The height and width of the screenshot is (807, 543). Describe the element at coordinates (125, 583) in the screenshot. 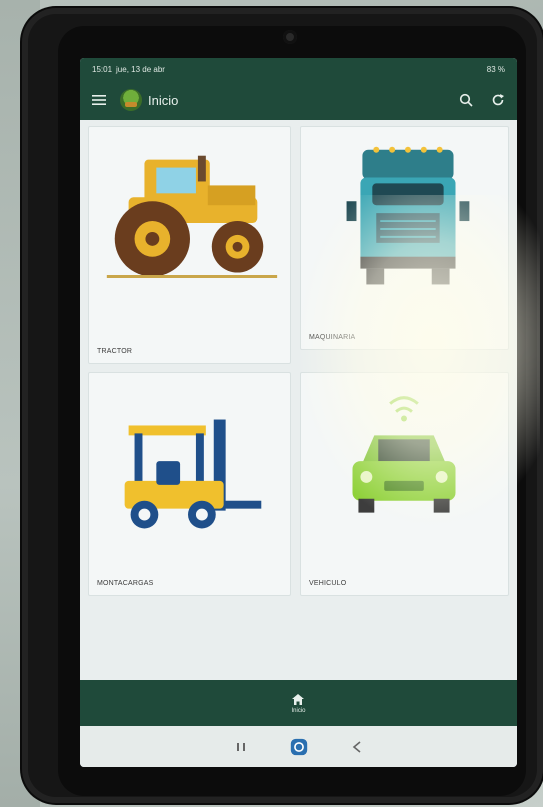

I see `card-label: MONTACARGAS` at that location.